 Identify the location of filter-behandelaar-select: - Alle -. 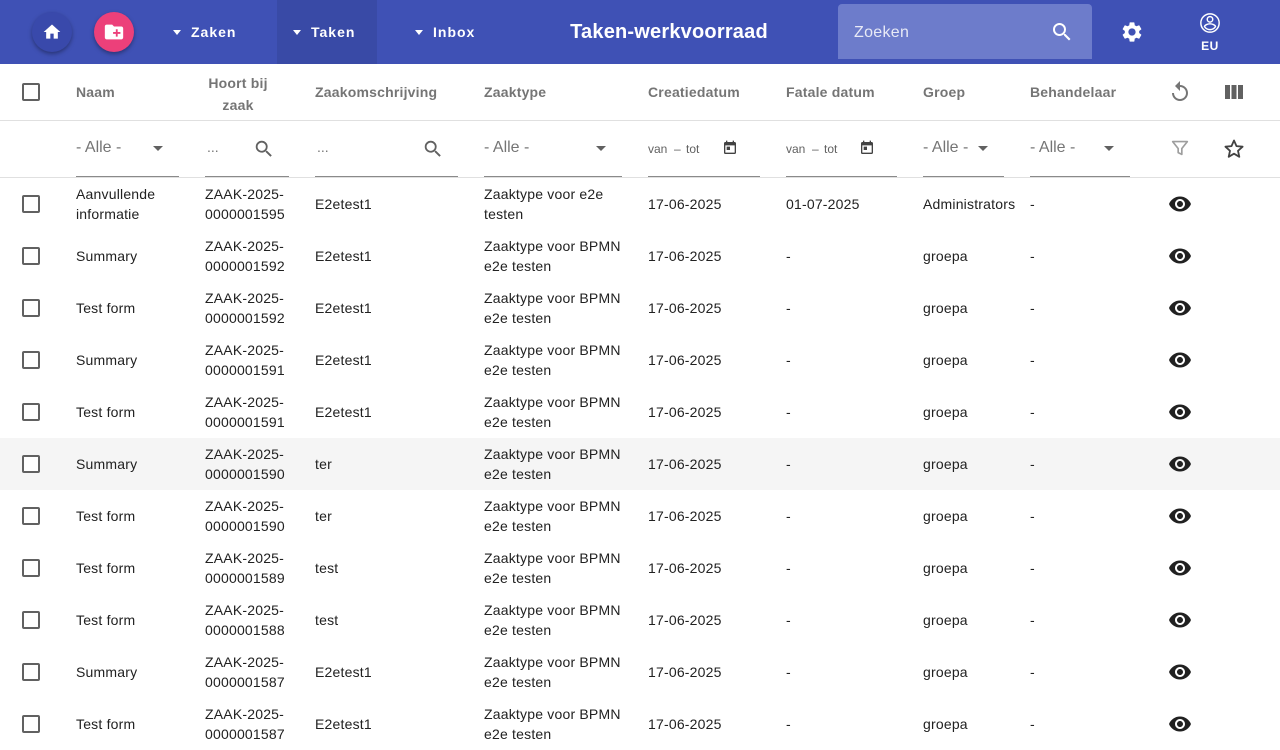
(1080, 148).